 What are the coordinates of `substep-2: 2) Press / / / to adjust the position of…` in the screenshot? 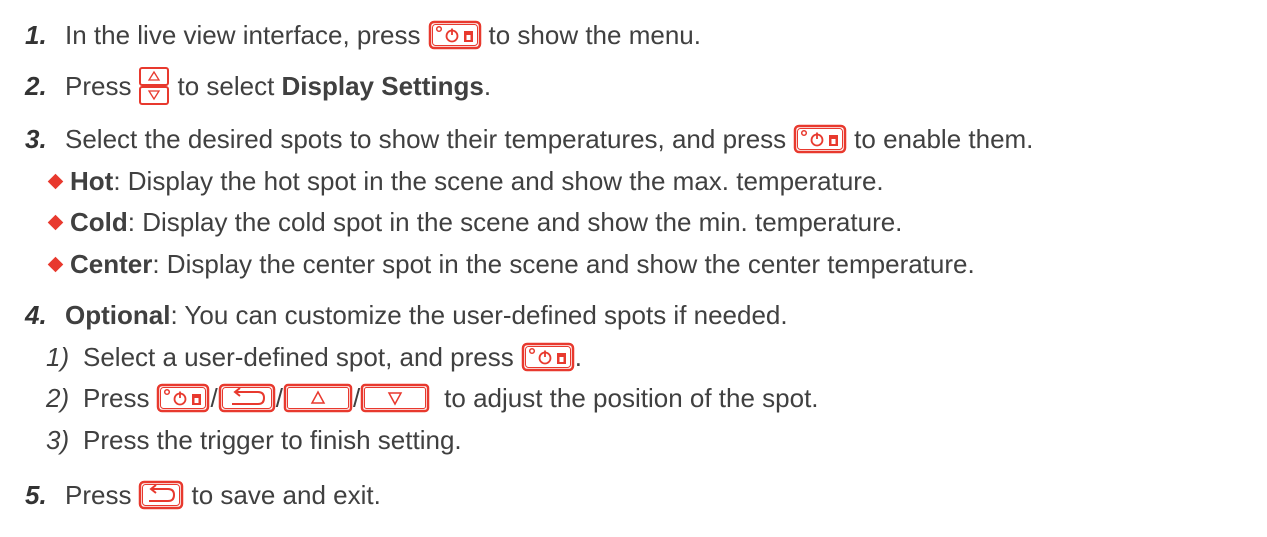 It's located at (432, 398).